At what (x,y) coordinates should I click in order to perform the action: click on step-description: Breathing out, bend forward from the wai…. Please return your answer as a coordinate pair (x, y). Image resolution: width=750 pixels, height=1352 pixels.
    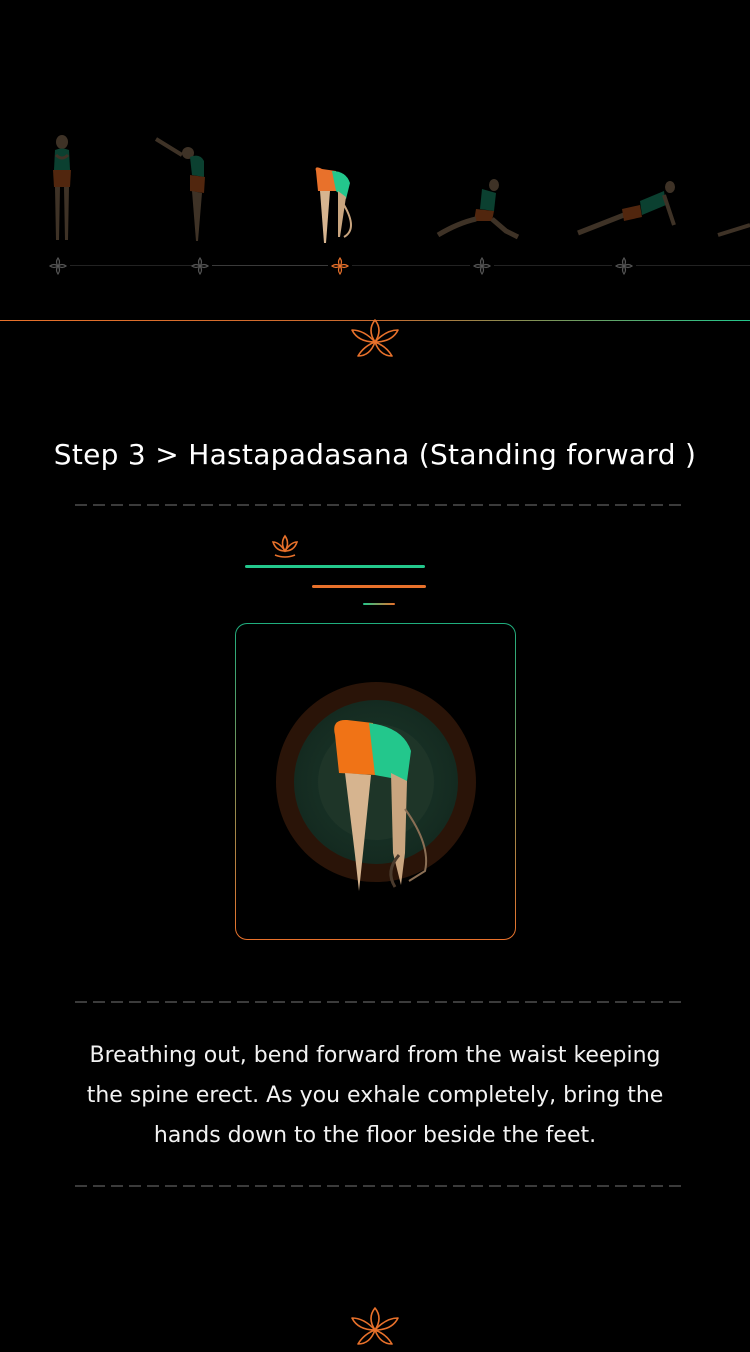
    Looking at the image, I should click on (375, 1095).